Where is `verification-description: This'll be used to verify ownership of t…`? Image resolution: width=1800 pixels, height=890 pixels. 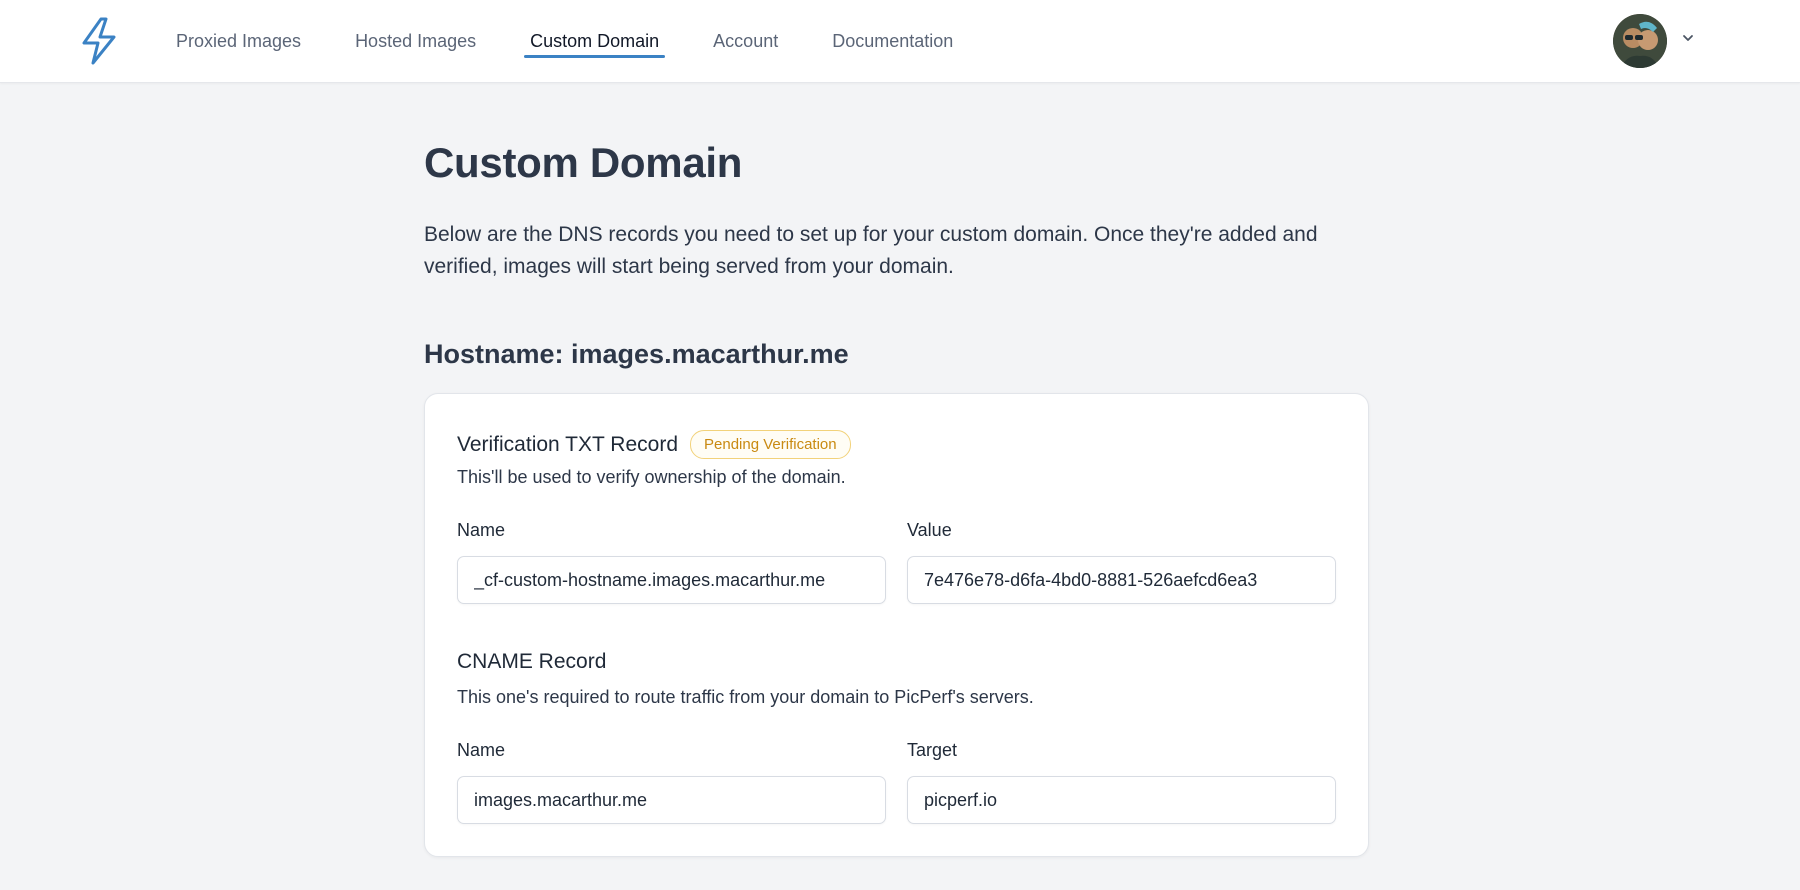
verification-description: This'll be used to verify ownership of t… is located at coordinates (651, 477).